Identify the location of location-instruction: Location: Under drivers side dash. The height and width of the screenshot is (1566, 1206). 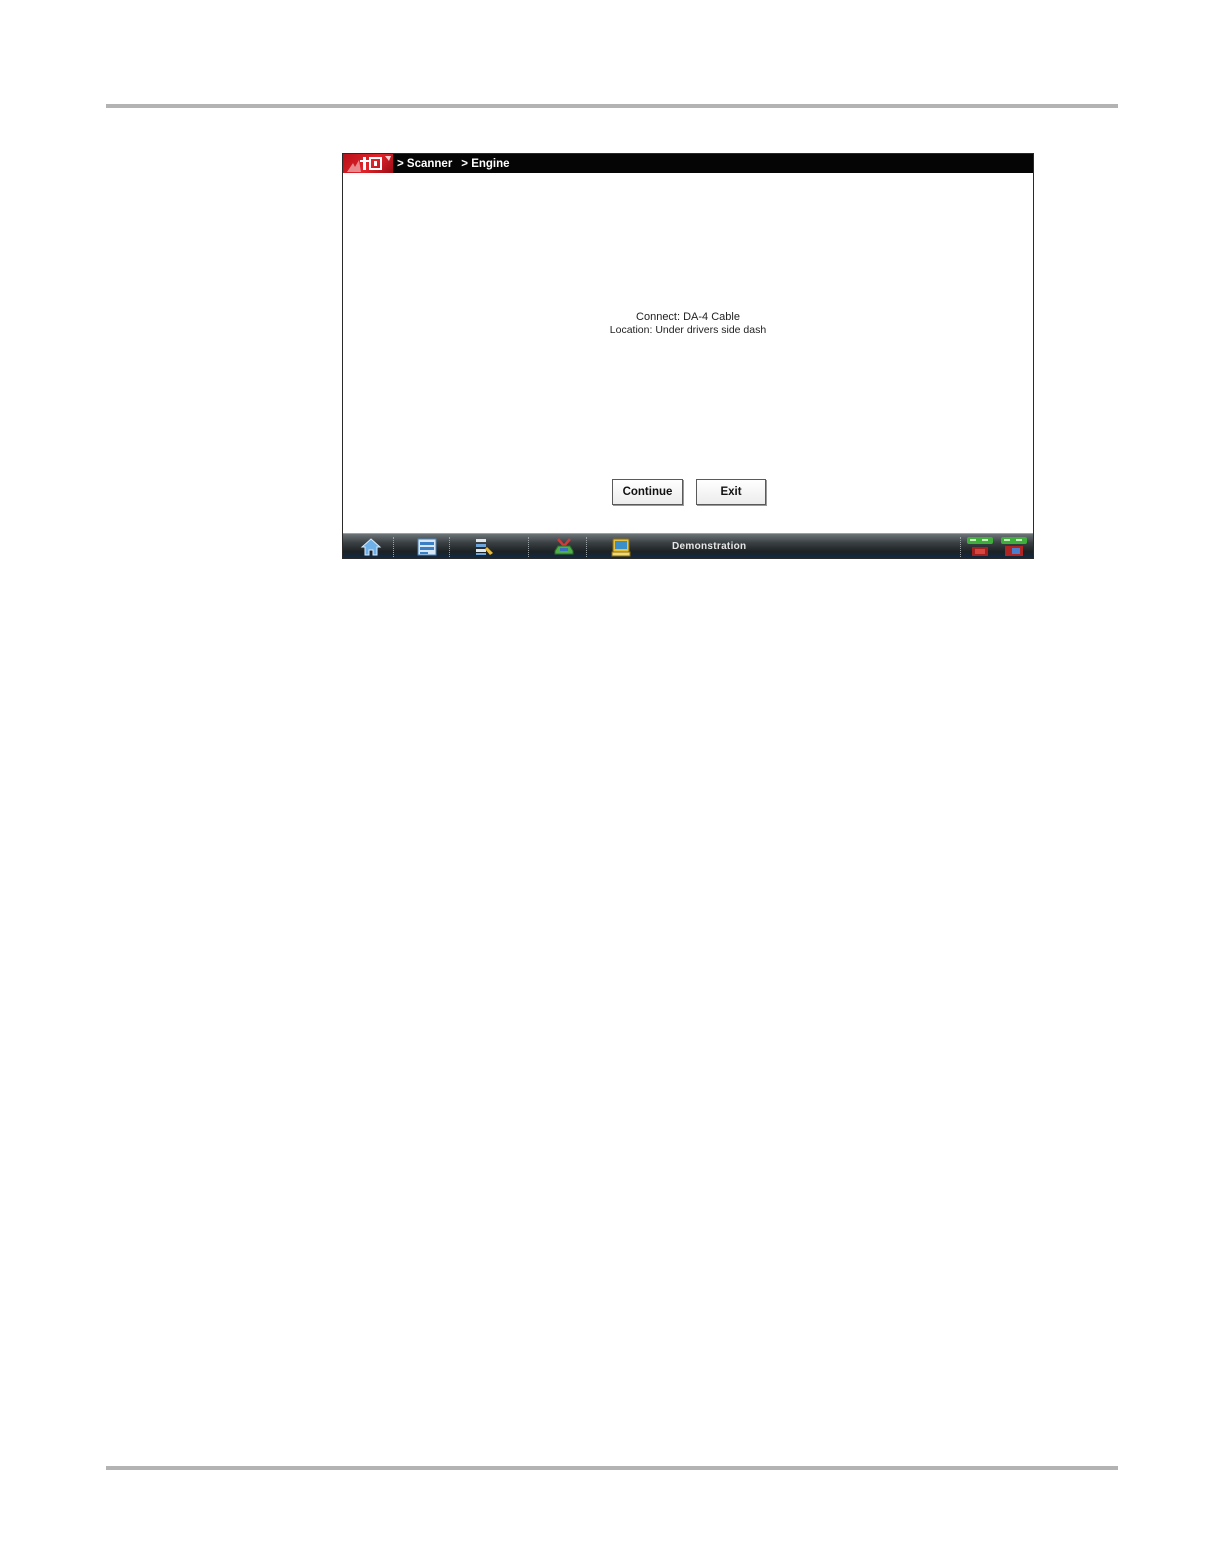
(688, 329).